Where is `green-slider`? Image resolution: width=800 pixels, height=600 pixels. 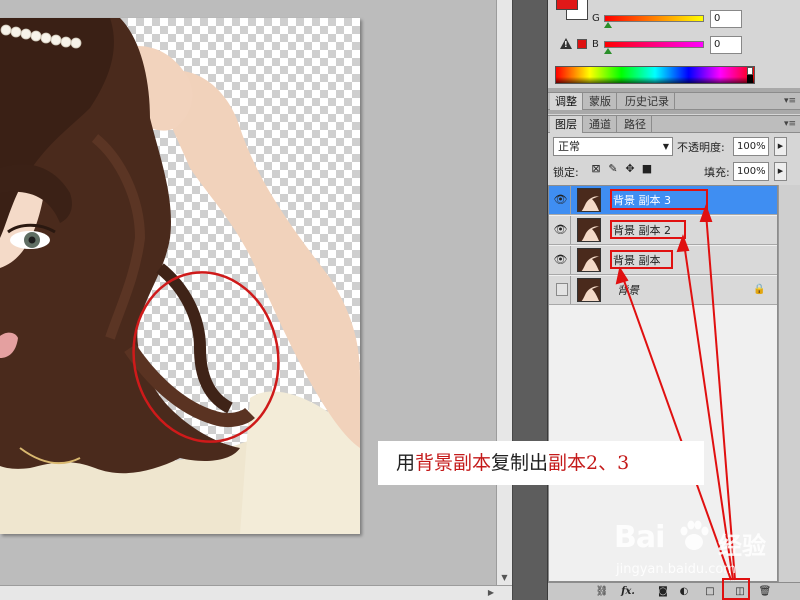
green-slider is located at coordinates (654, 18).